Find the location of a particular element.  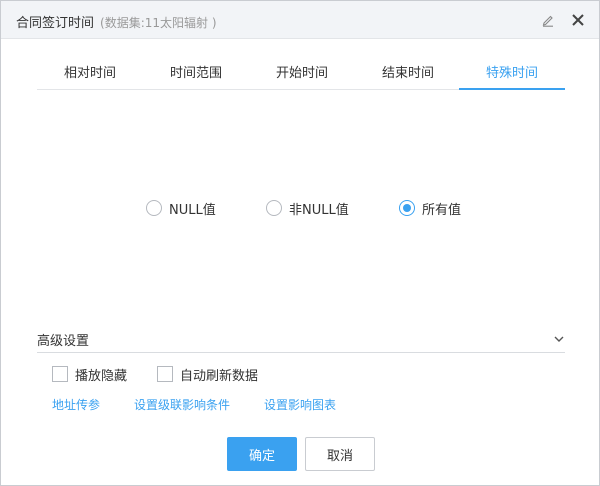

radio-button-not-null is located at coordinates (274, 208).